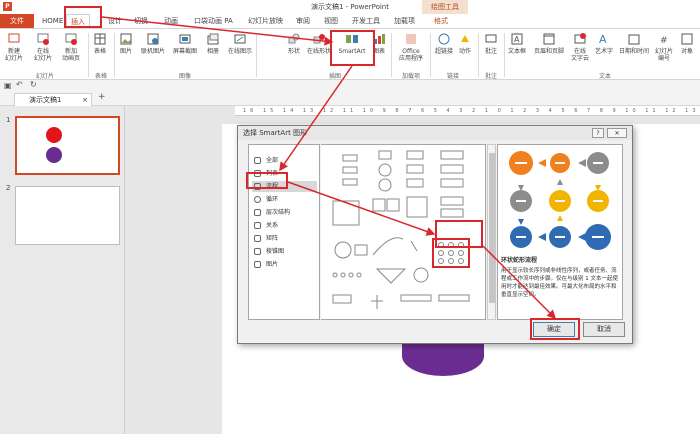 The height and width of the screenshot is (434, 700). Describe the element at coordinates (519, 282) in the screenshot. I see `arrow-layout-to-ok` at that location.